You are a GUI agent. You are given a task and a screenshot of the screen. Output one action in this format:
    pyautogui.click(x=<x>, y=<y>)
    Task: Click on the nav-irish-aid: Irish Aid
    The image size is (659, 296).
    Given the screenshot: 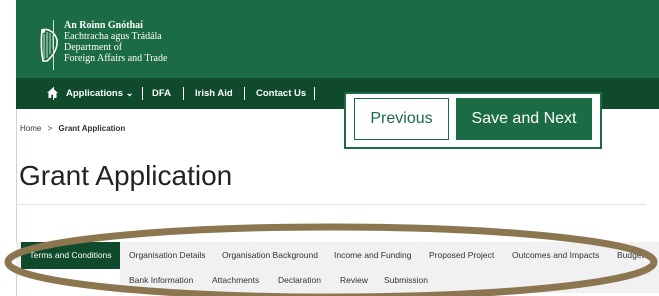 What is the action you would take?
    pyautogui.click(x=214, y=93)
    